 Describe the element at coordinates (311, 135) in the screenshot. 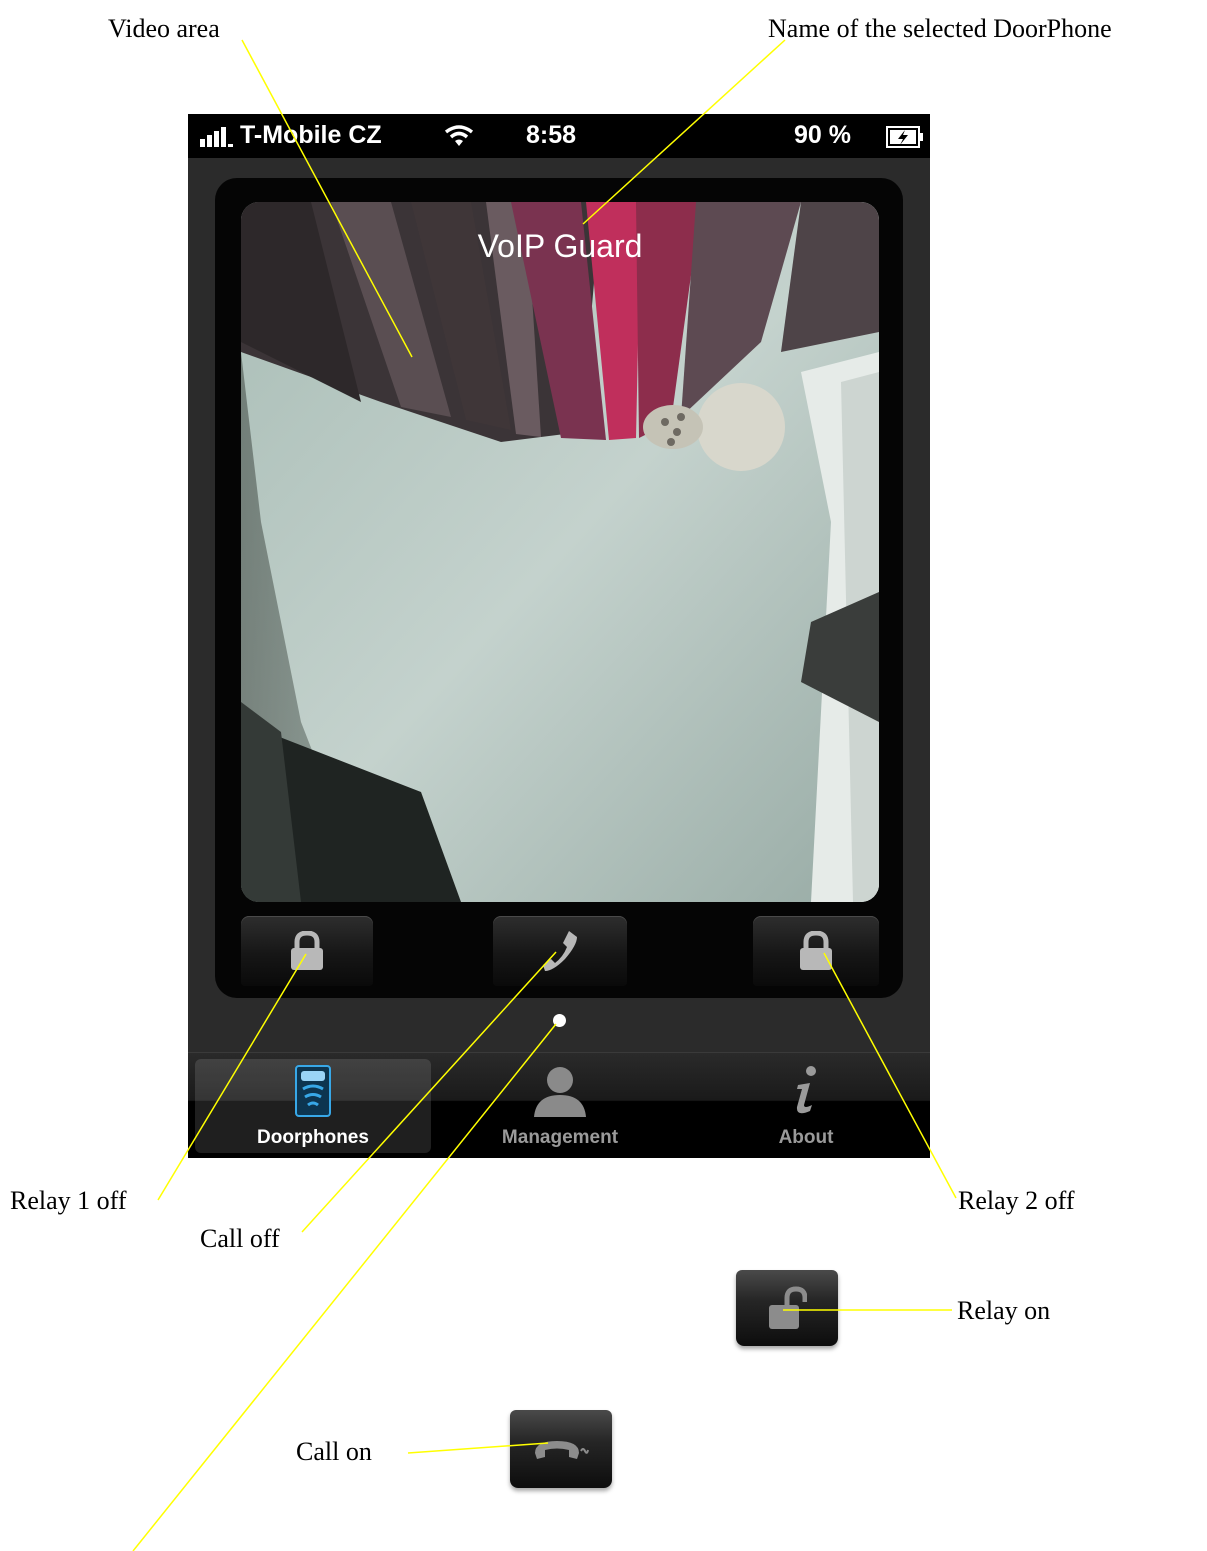

I see `carrier-name: T-Mobile CZ` at that location.